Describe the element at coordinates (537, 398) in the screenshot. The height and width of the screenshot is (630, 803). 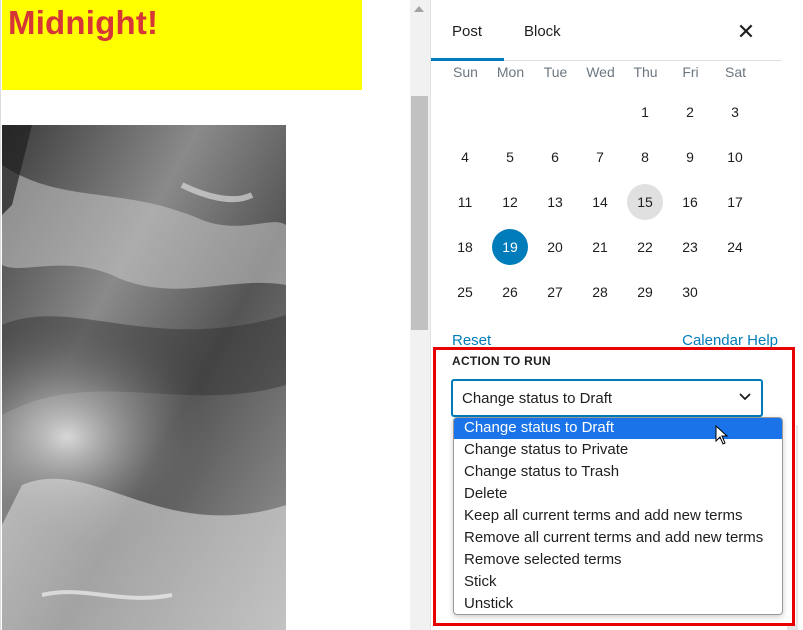
I see `action-select-value: Change status to Draft` at that location.